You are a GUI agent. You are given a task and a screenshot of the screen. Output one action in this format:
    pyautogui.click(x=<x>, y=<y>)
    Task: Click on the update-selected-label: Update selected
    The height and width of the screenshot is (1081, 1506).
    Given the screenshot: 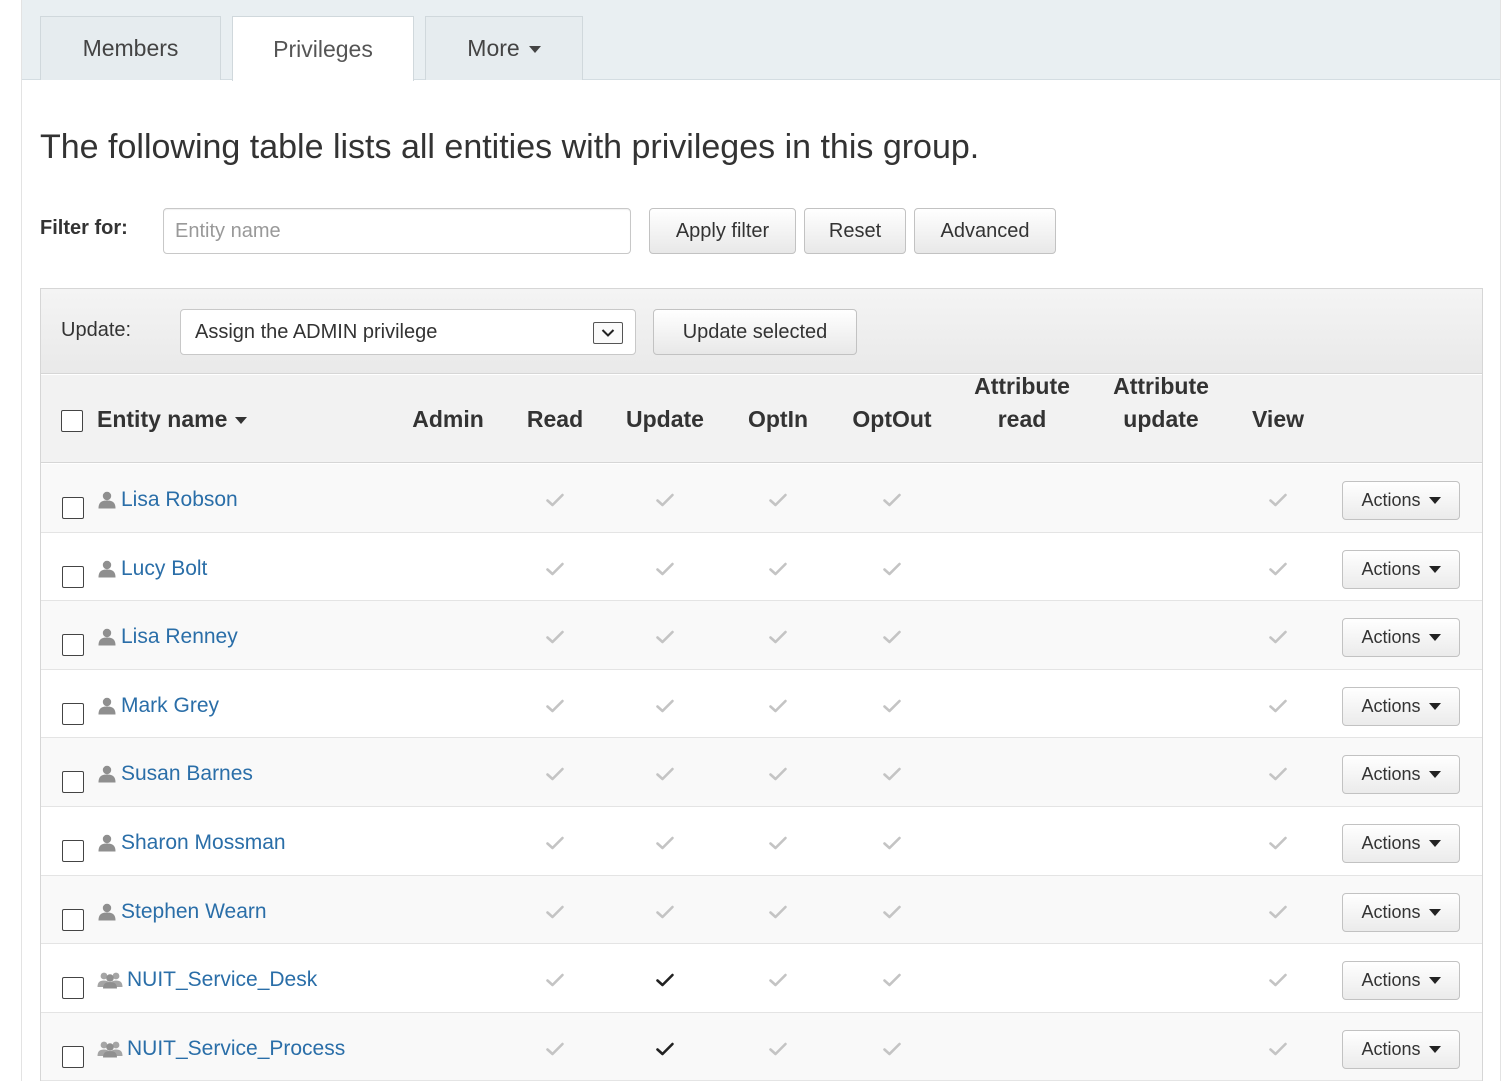 What is the action you would take?
    pyautogui.click(x=755, y=331)
    